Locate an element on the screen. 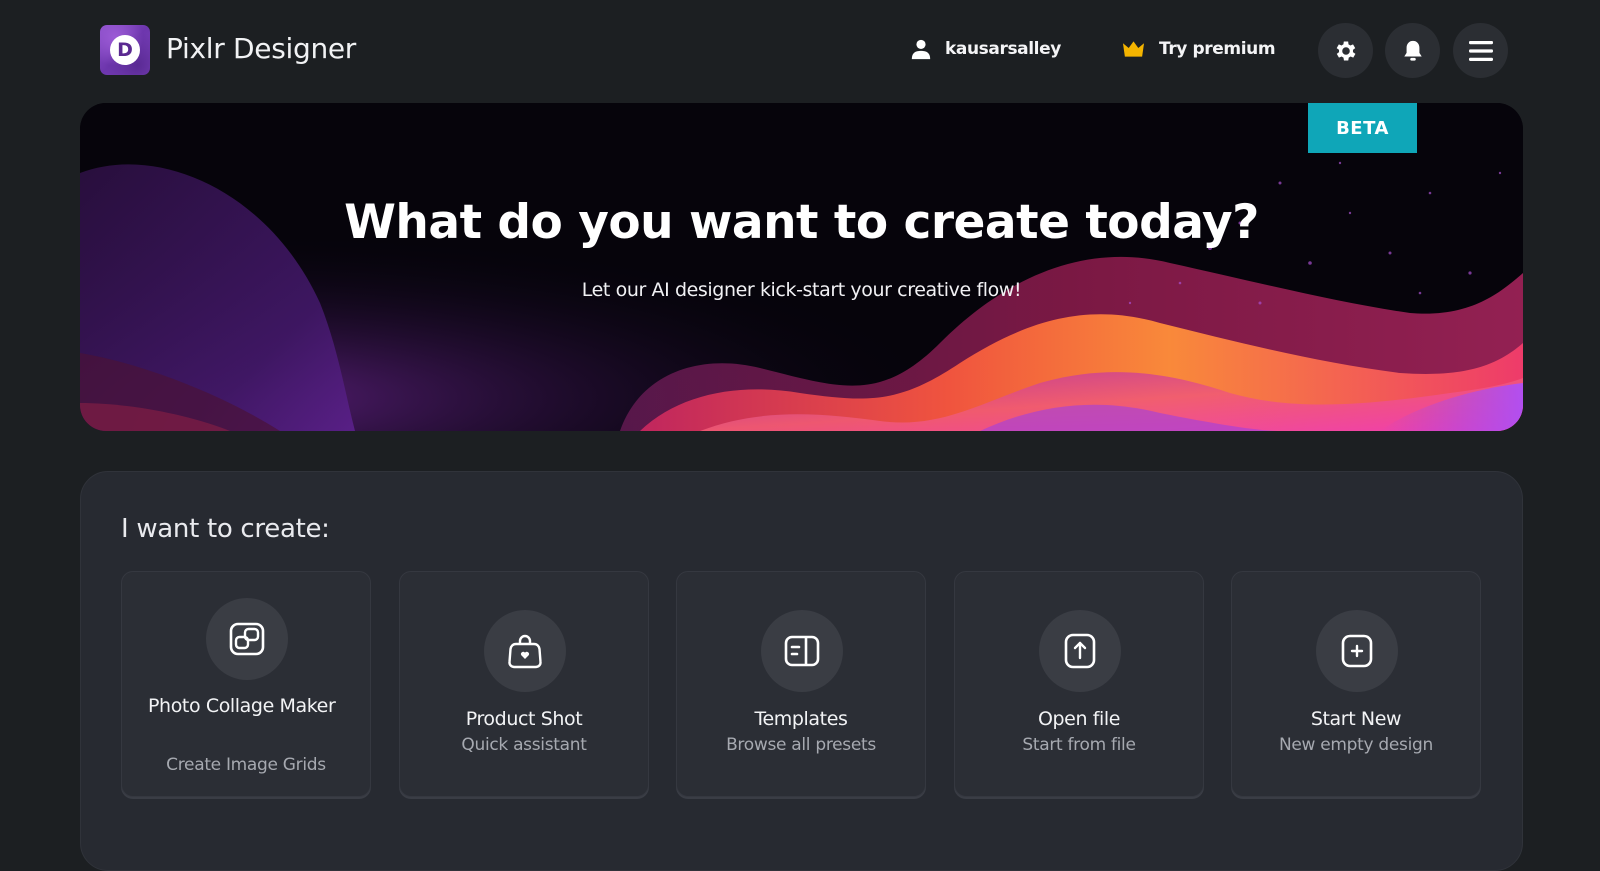  card-subtitle: Start from file is located at coordinates (1079, 745).